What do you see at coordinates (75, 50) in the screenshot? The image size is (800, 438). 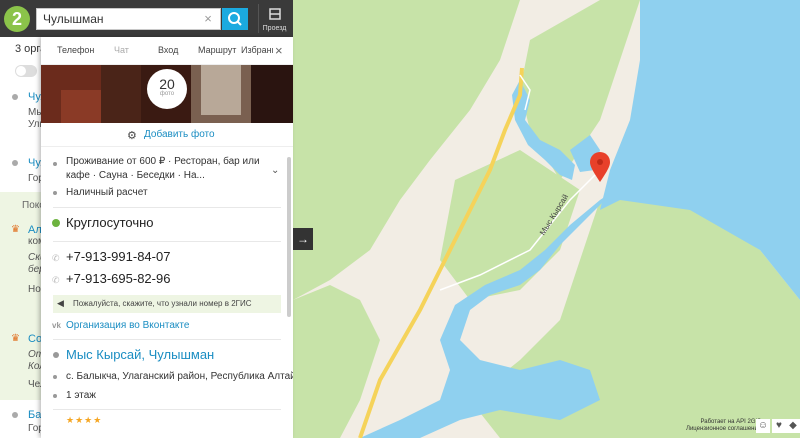 I see `tab-phone: Телефон` at bounding box center [75, 50].